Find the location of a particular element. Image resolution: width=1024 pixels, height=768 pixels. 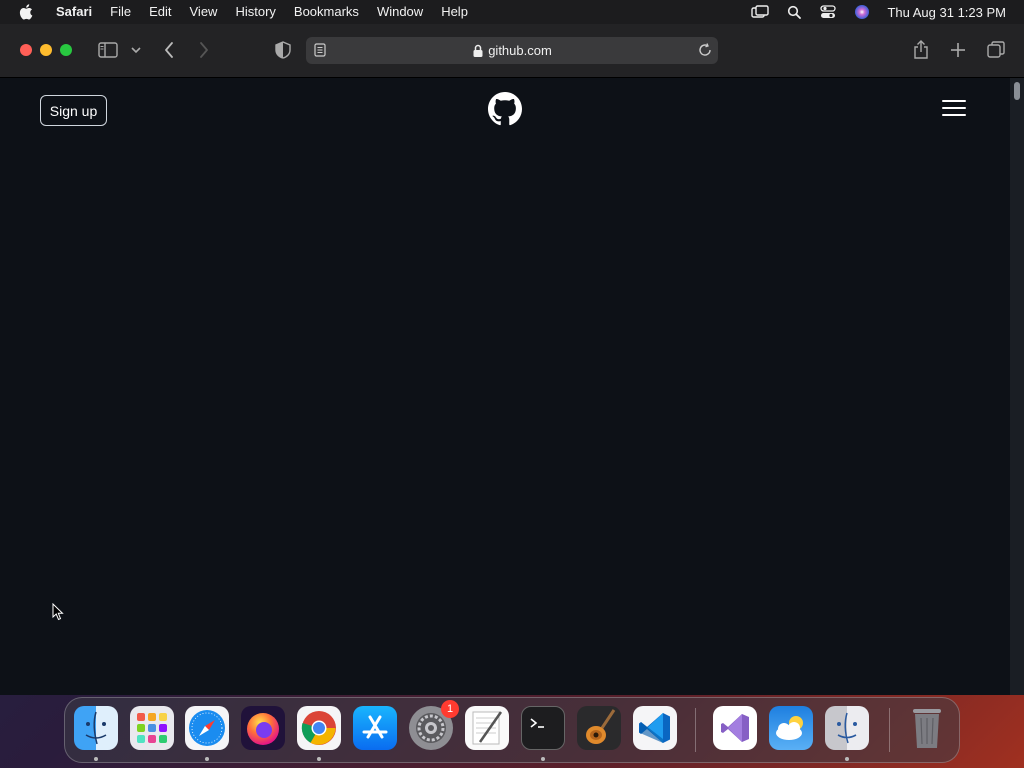

minimize-window-button is located at coordinates (46, 50).